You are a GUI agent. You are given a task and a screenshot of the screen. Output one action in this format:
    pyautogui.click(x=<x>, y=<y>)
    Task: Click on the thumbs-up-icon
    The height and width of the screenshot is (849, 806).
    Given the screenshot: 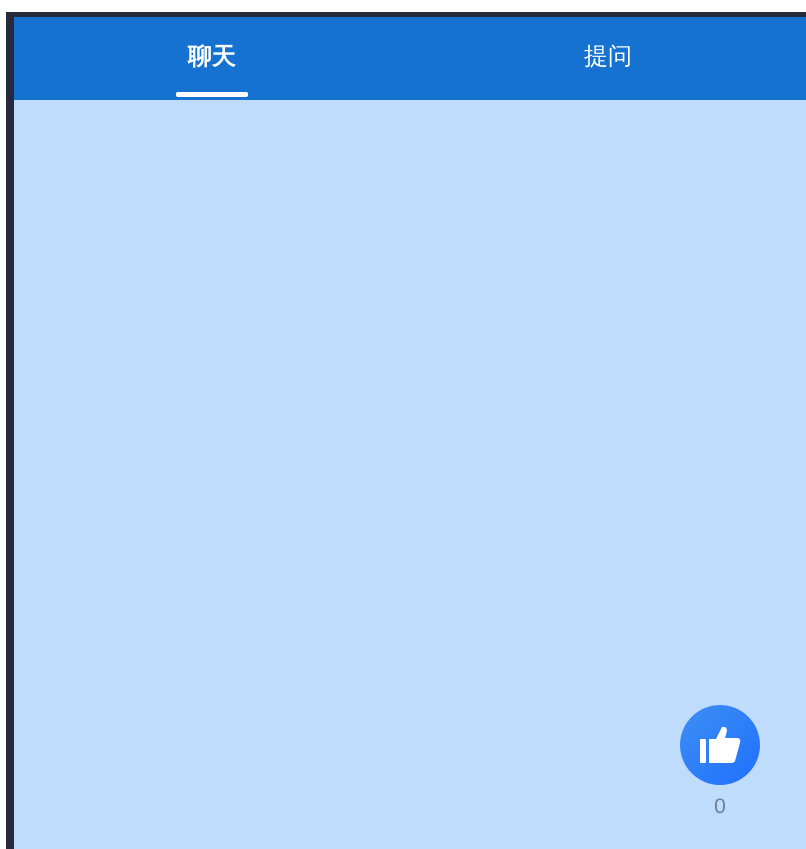 What is the action you would take?
    pyautogui.click(x=720, y=745)
    